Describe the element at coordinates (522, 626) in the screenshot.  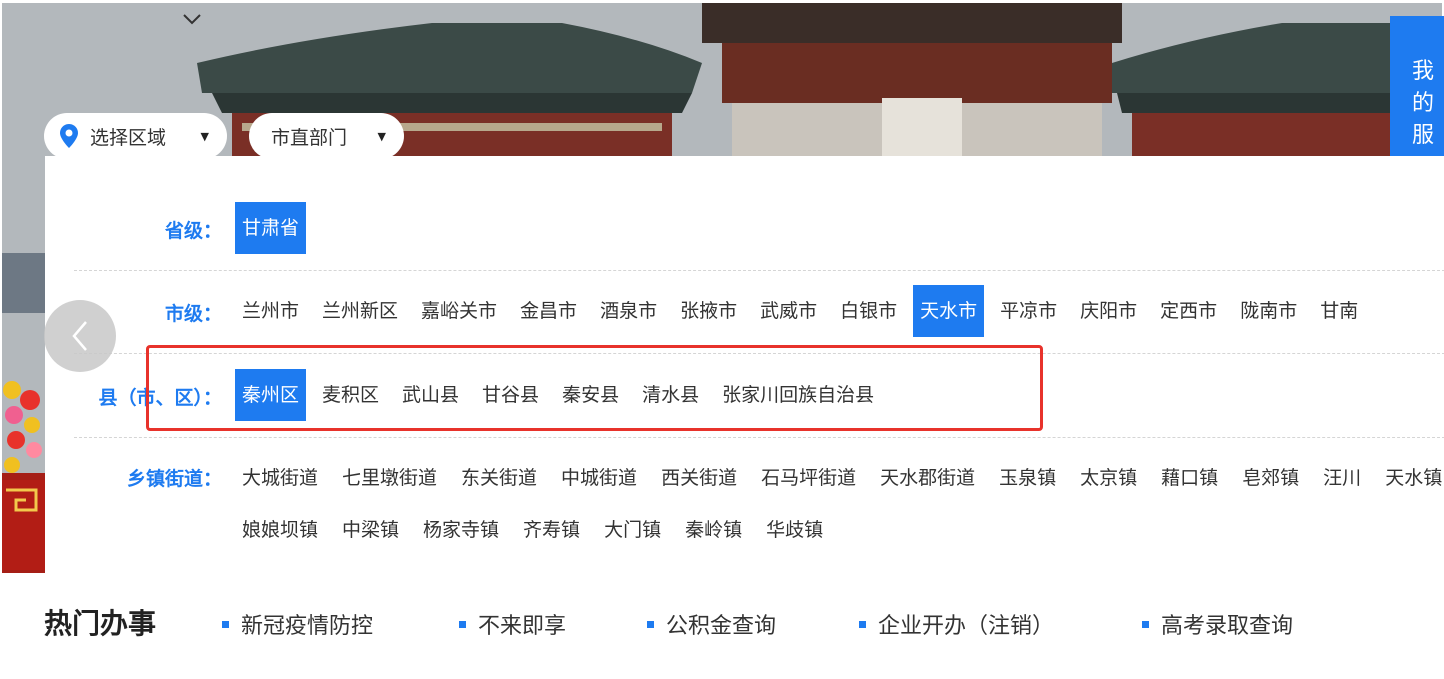
I see `hot-service-label: 不来即享` at that location.